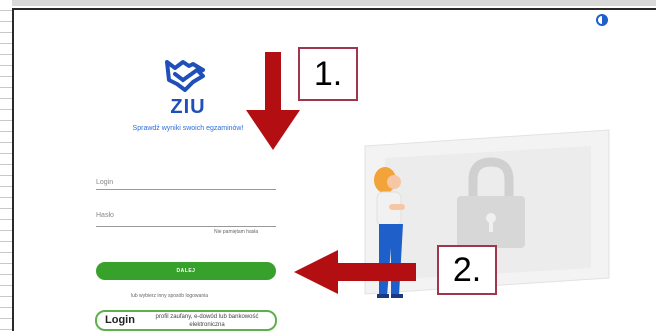 The width and height of the screenshot is (656, 331). What do you see at coordinates (334, 9) in the screenshot?
I see `screenshot-border-top` at bounding box center [334, 9].